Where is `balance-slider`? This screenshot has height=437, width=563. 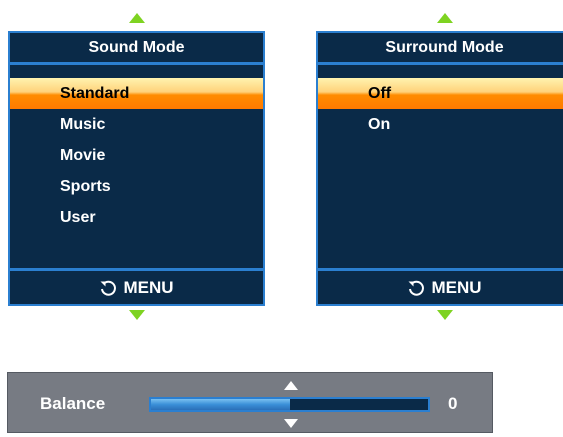
balance-slider is located at coordinates (289, 404).